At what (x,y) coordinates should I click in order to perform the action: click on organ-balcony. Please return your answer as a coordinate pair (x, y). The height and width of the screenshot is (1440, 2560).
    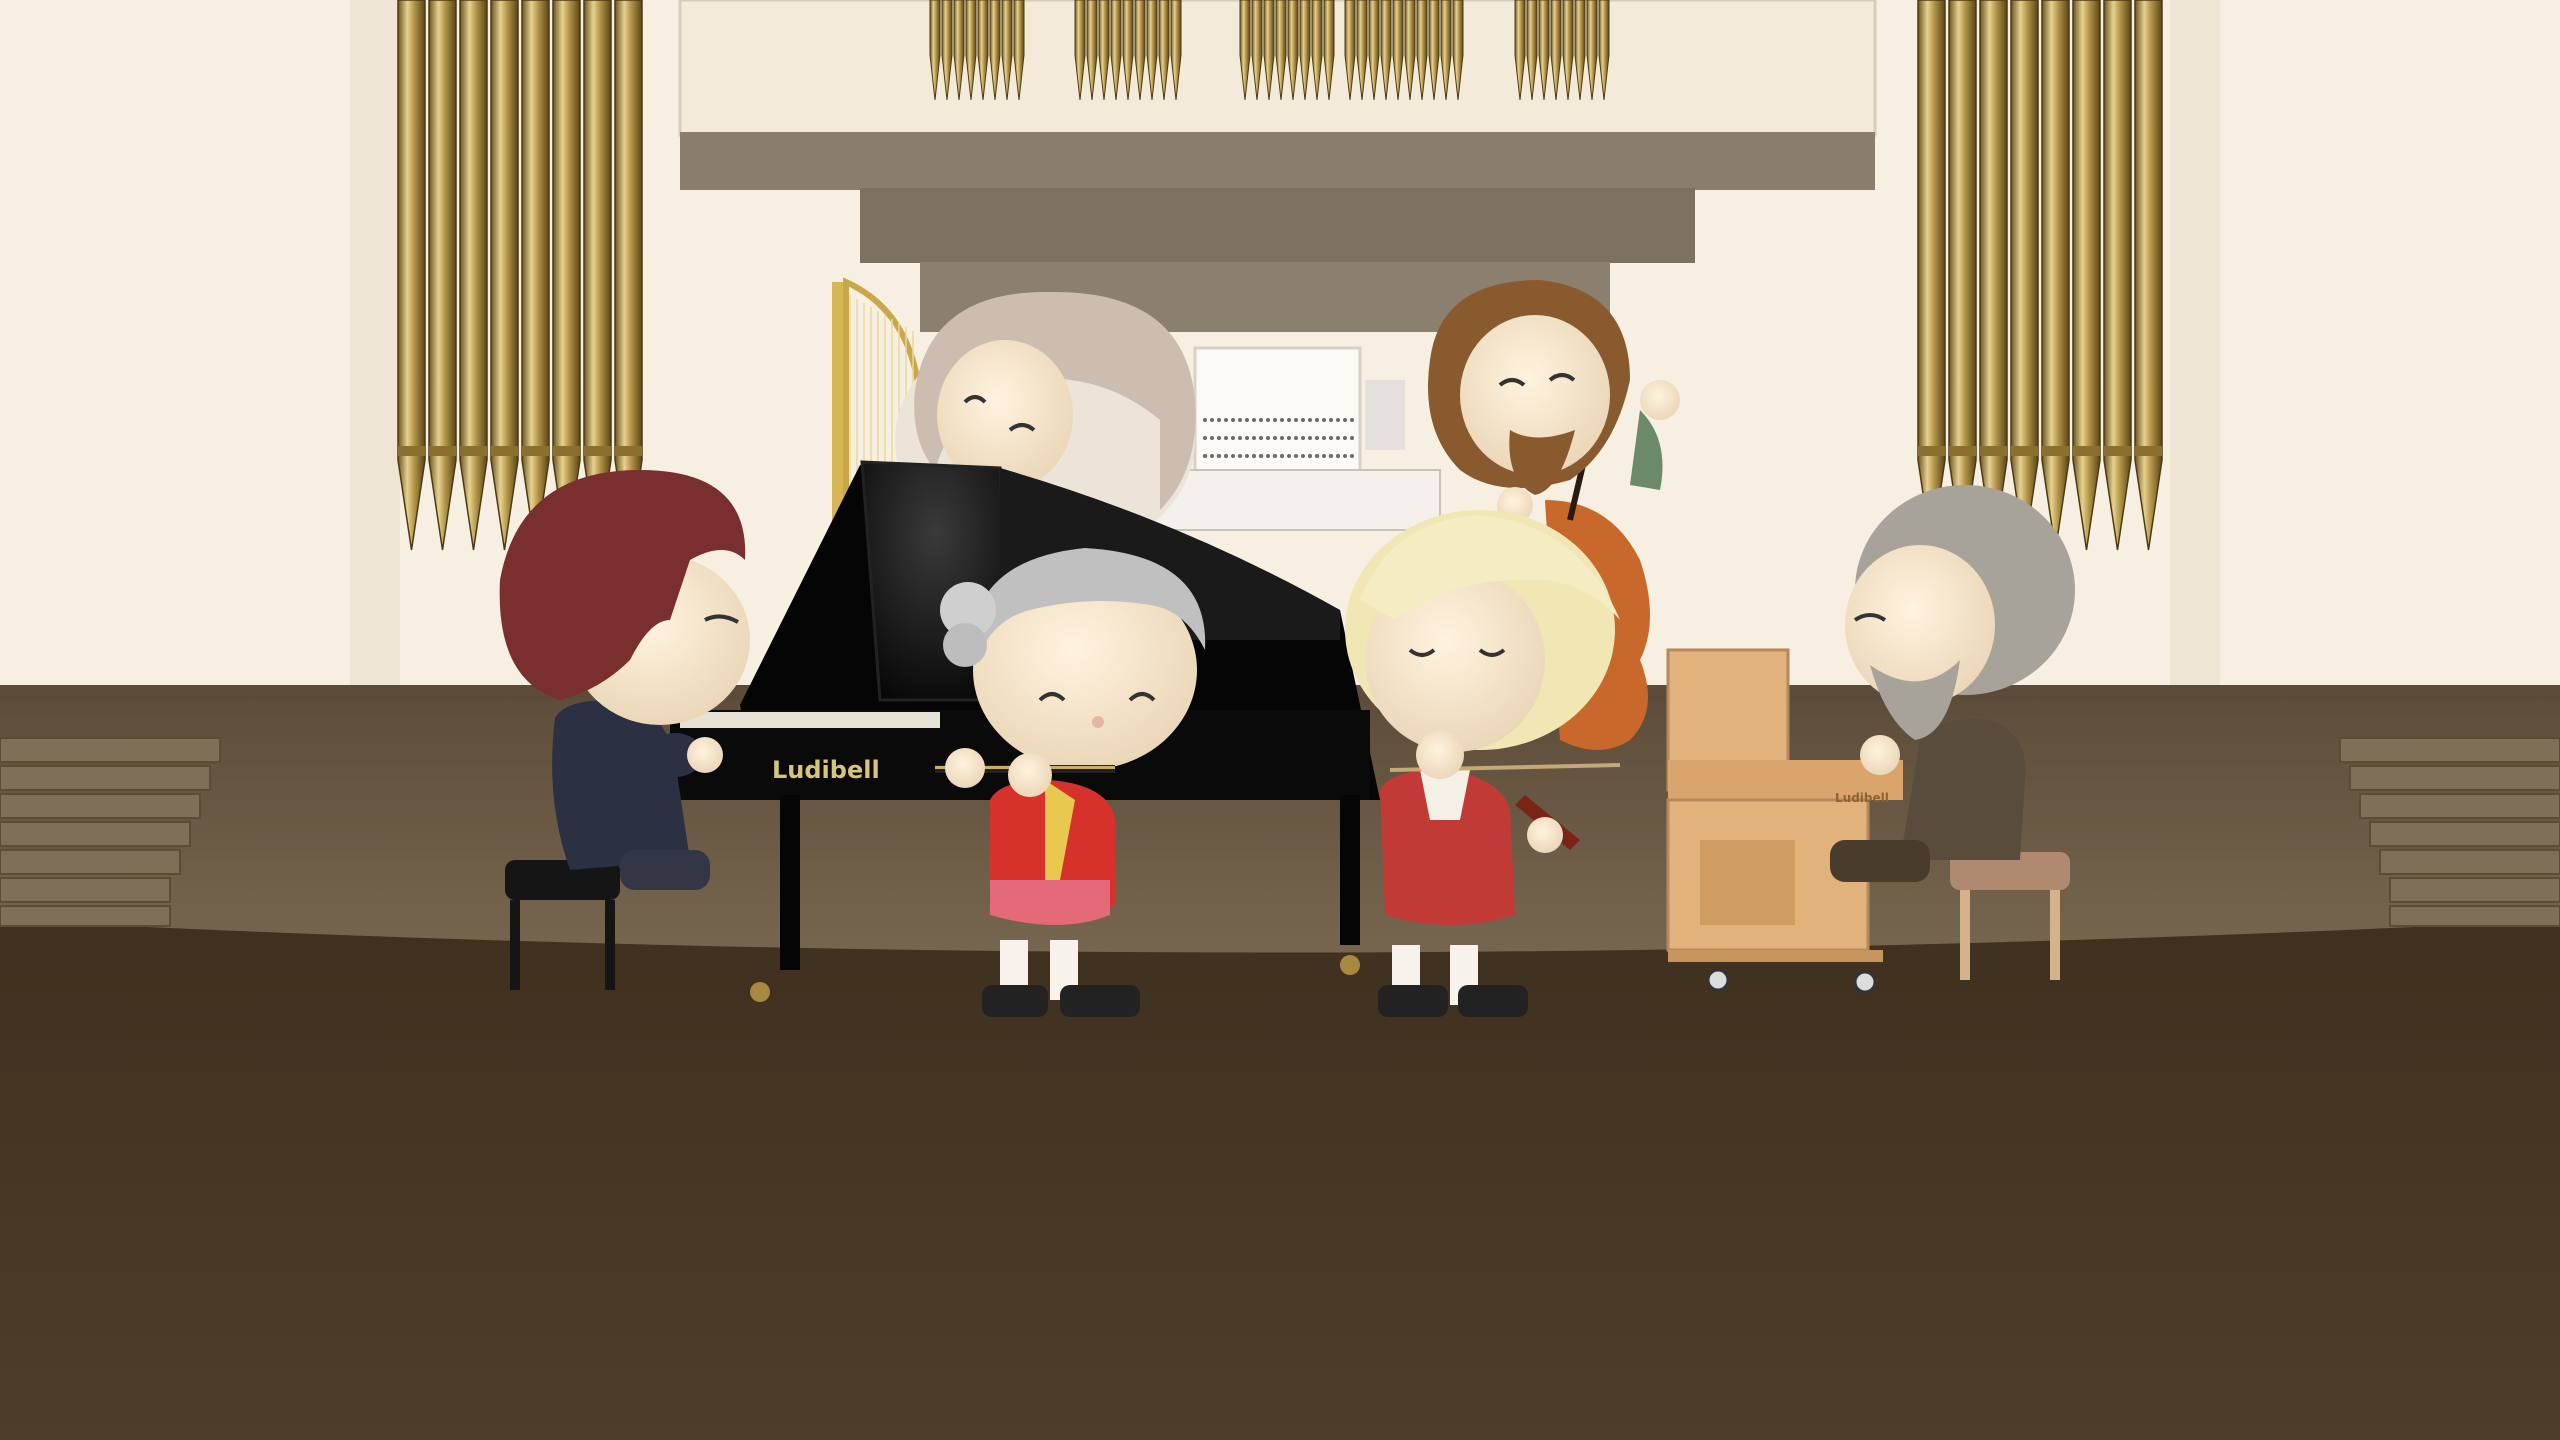
    Looking at the image, I should click on (1277, 161).